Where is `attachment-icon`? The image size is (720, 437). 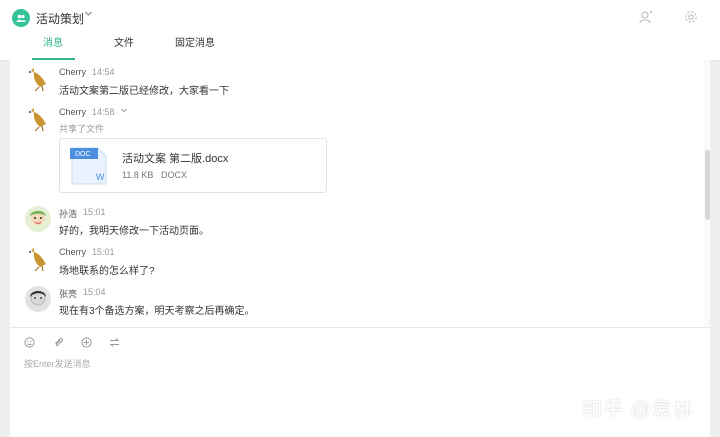
attachment-icon is located at coordinates (58, 342).